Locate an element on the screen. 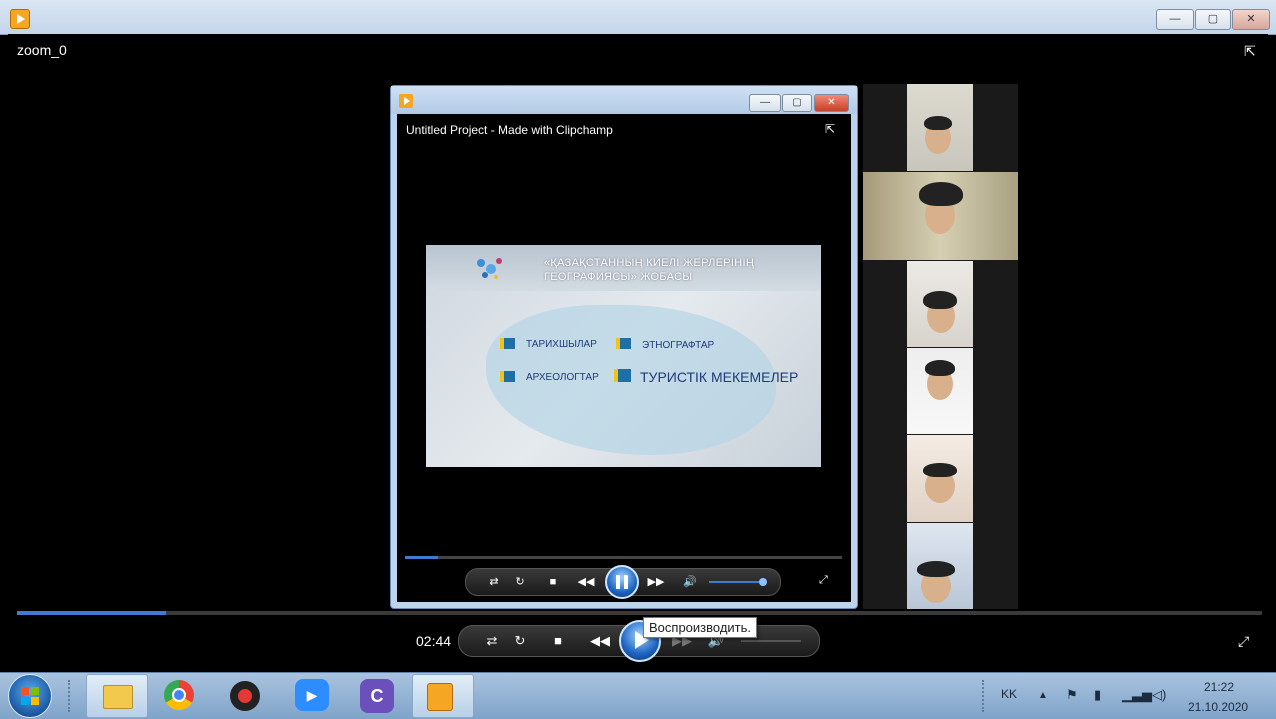 The image size is (1276, 719). chrome-icon is located at coordinates (179, 695).